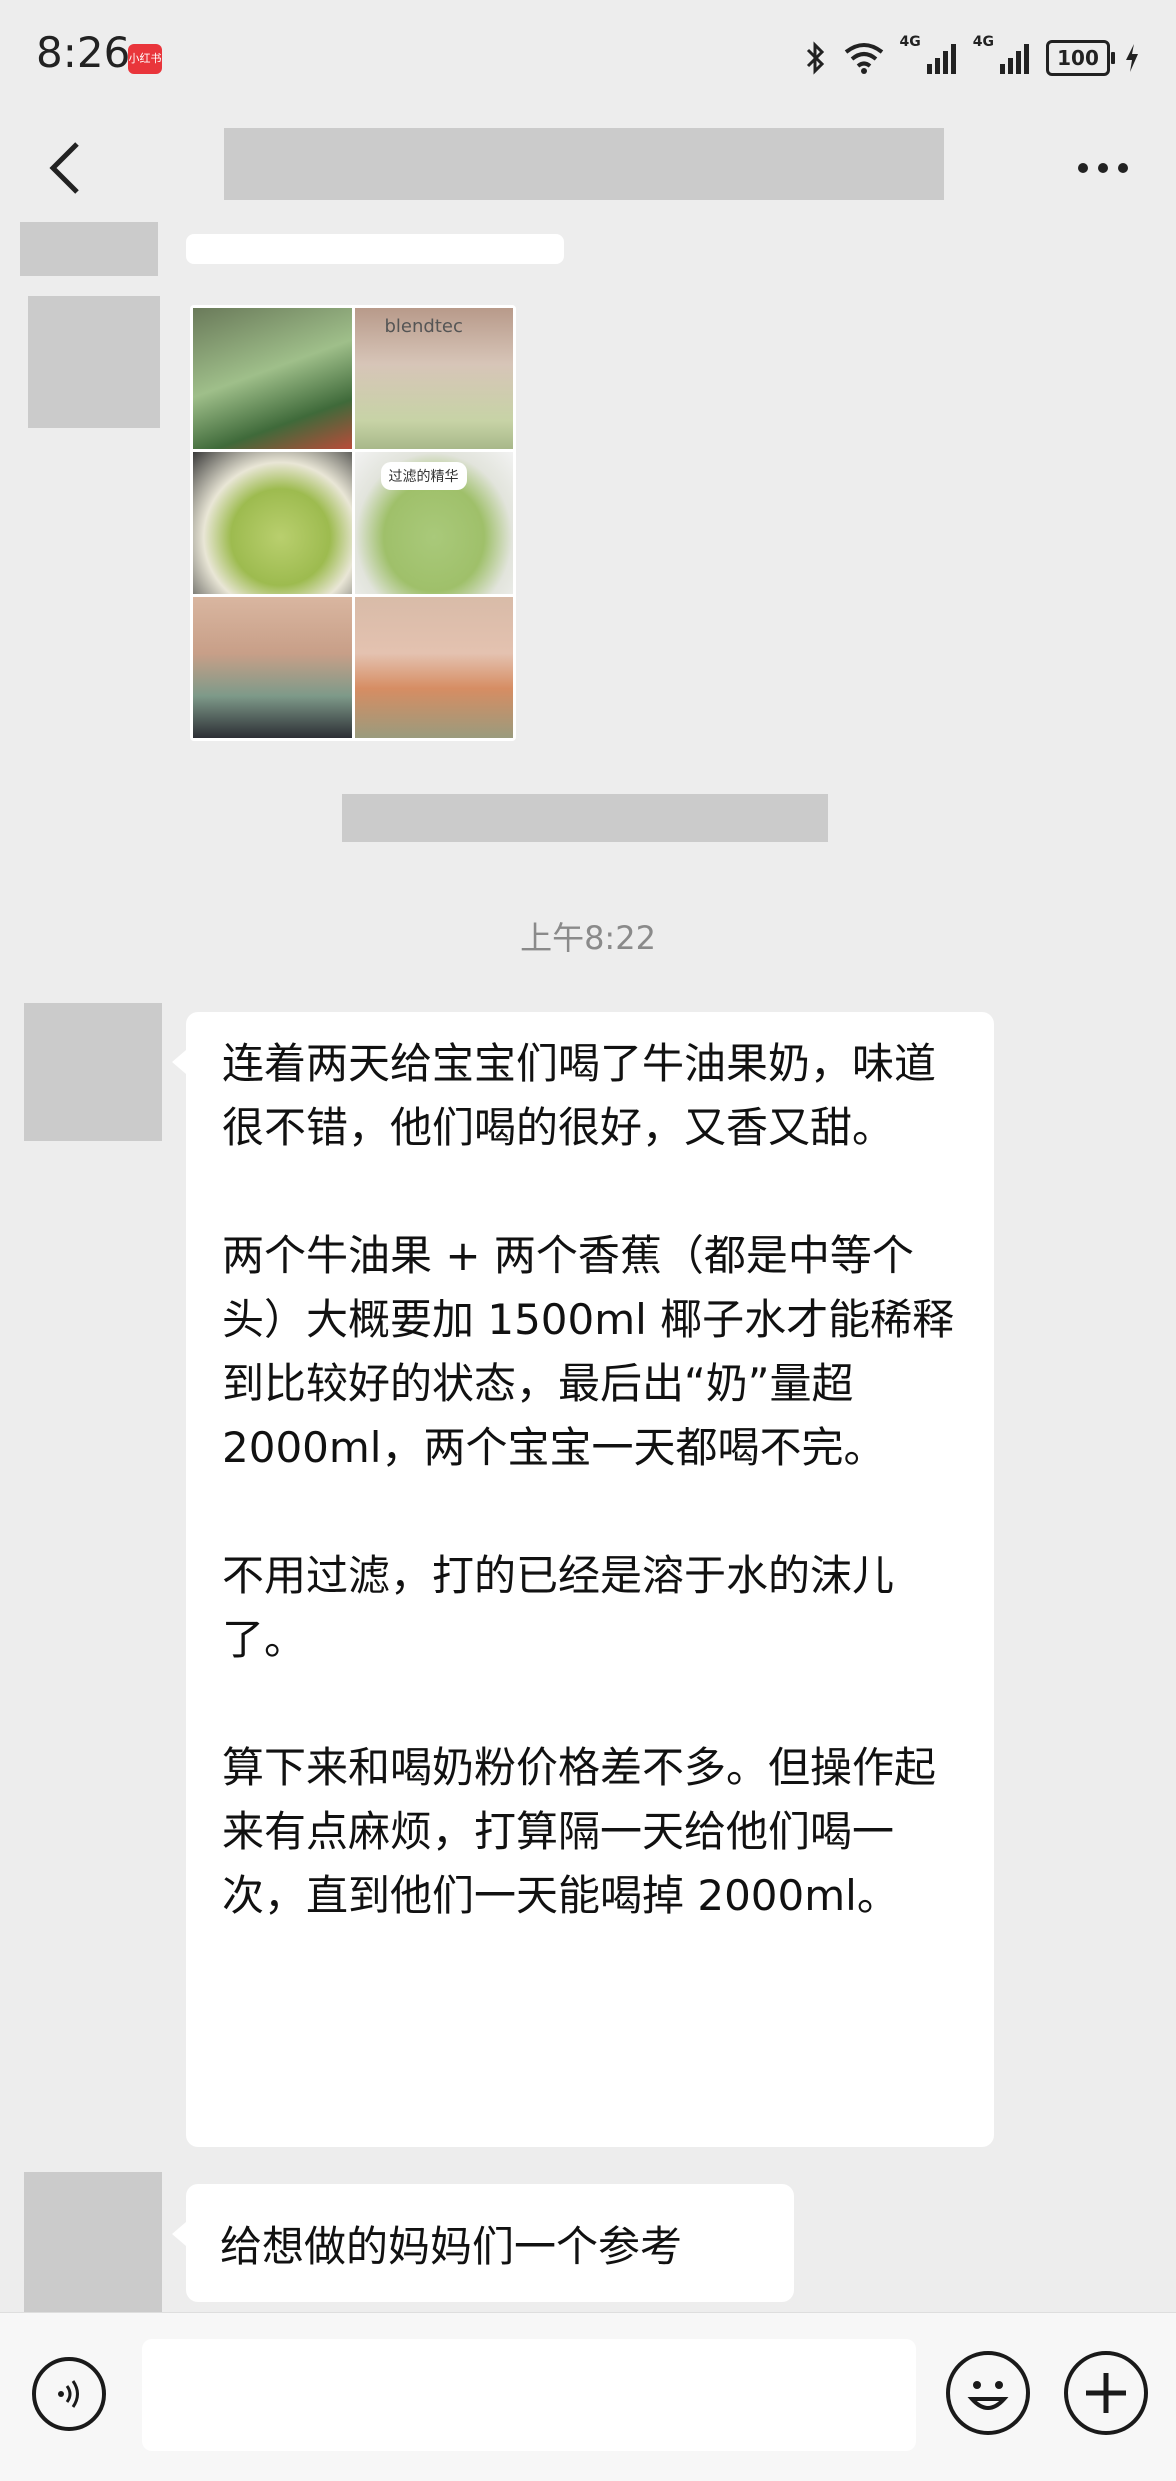  What do you see at coordinates (145, 59) in the screenshot?
I see `app-notification-icon: 小红书` at bounding box center [145, 59].